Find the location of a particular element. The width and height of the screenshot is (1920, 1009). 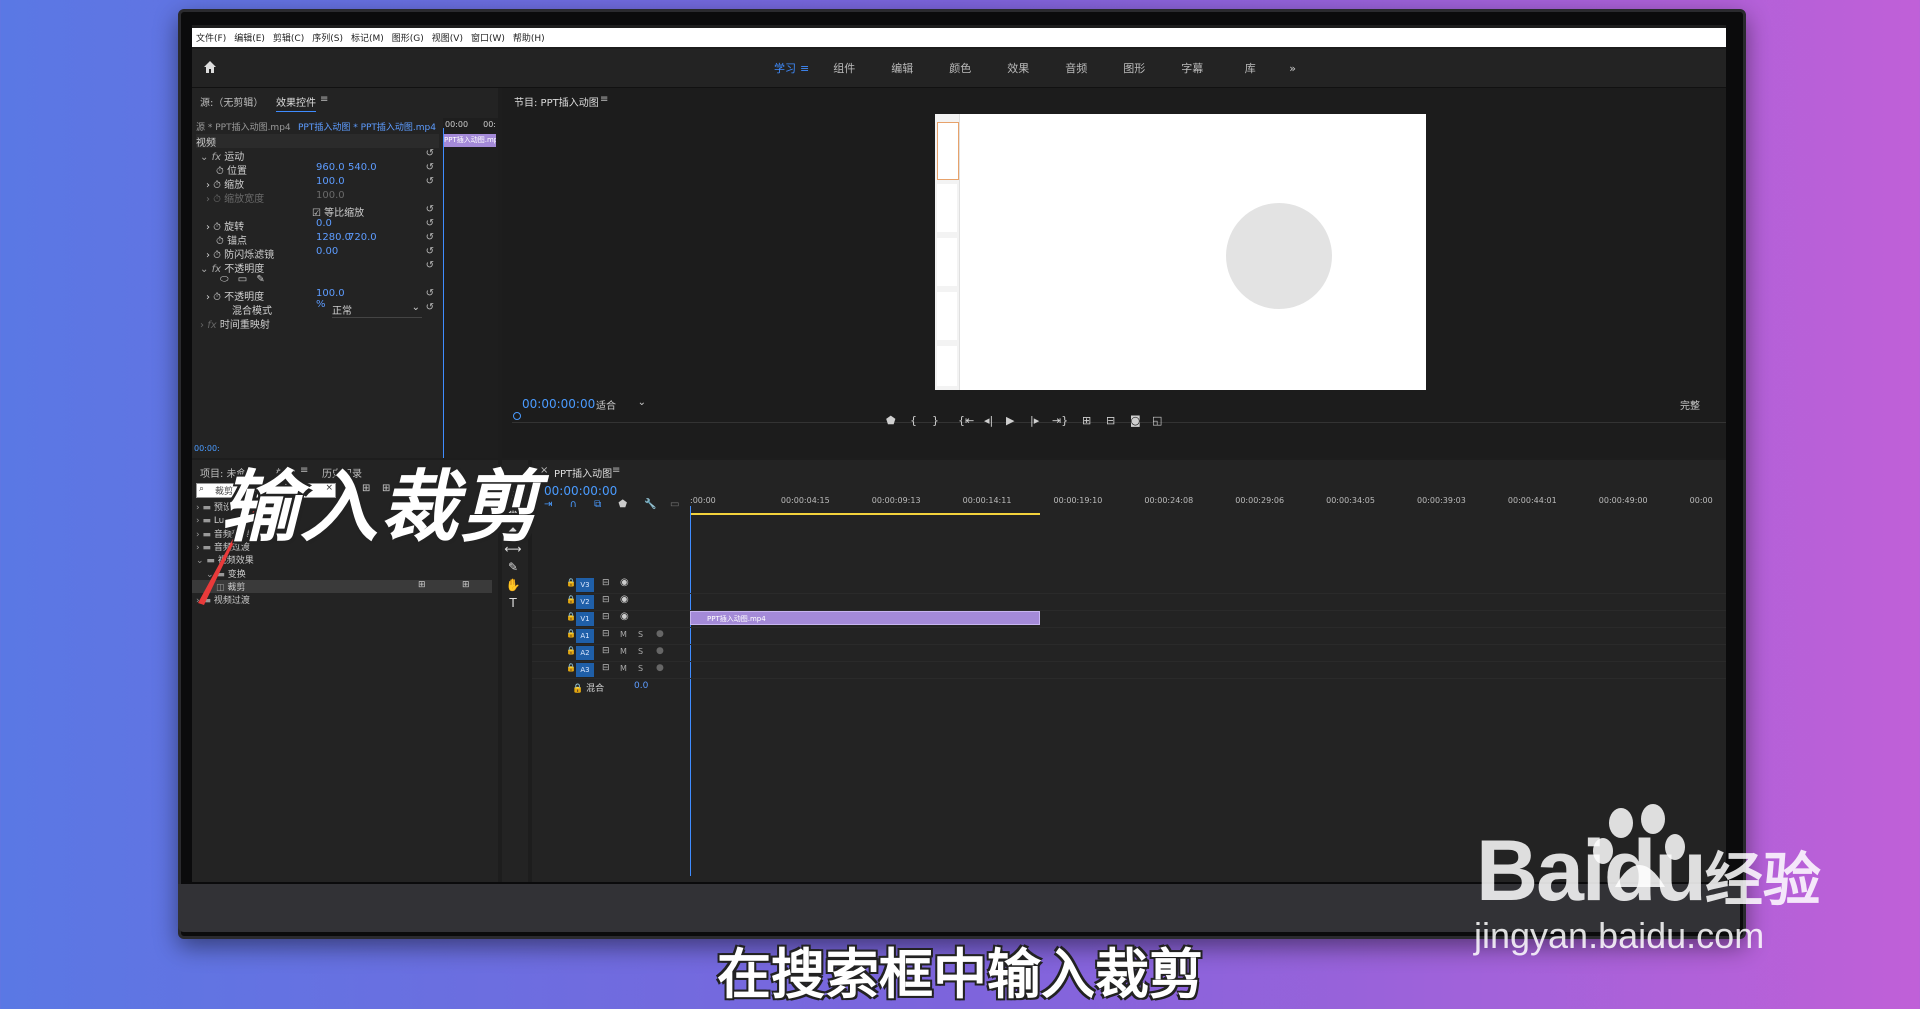

program-menu-icon: ≡ is located at coordinates (604, 99).